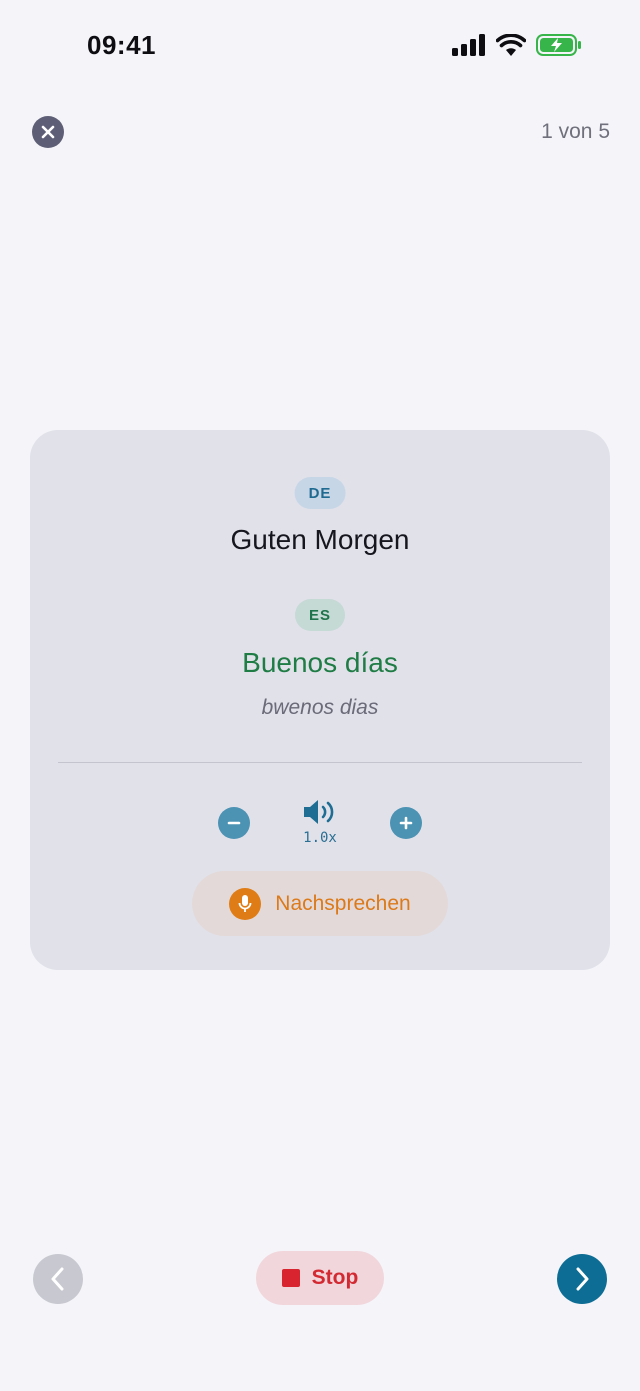 This screenshot has width=640, height=1391. I want to click on target-language-badge: ES, so click(320, 615).